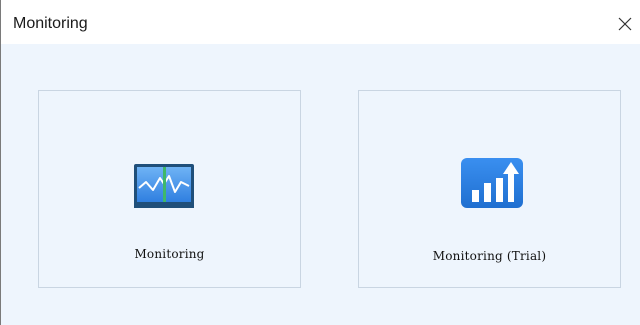 The image size is (640, 325). Describe the element at coordinates (320, 22) in the screenshot. I see `title-bar: Monitoring` at that location.